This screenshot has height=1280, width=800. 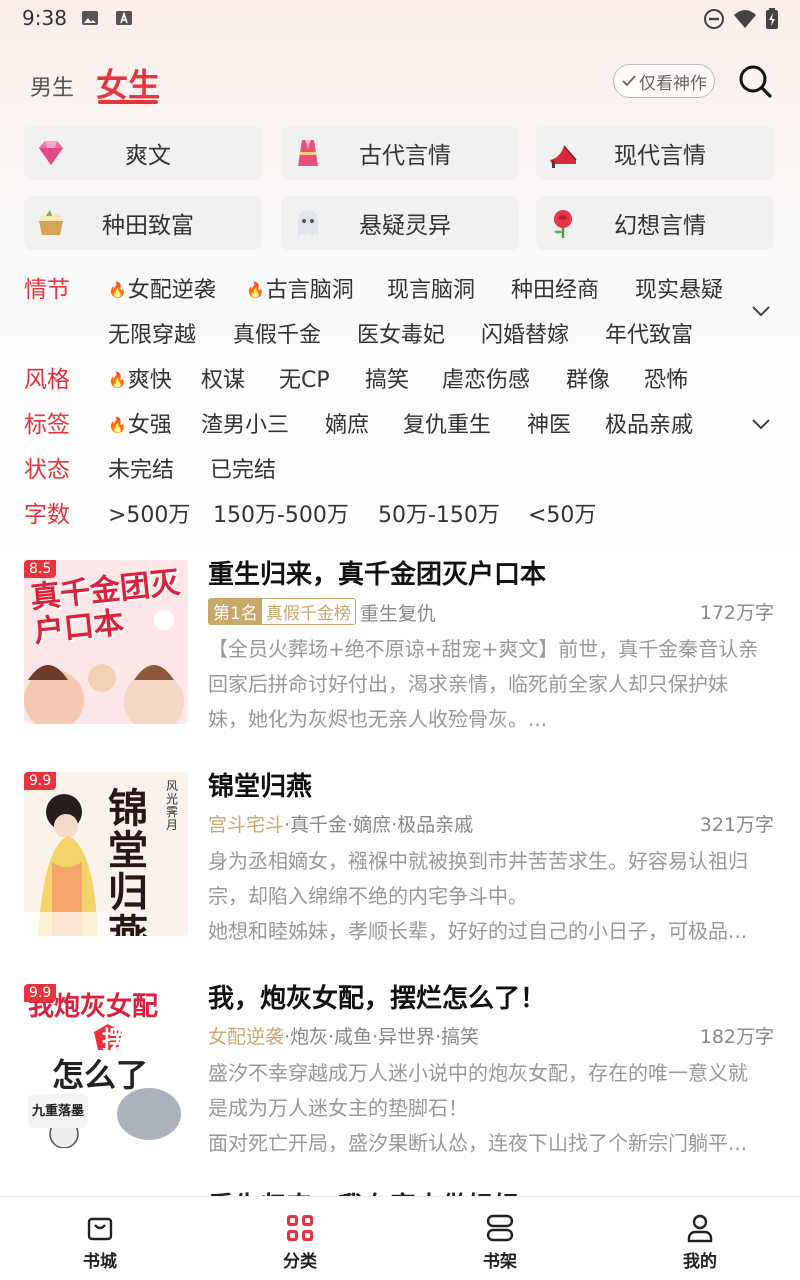 I want to click on filter-chip: 🔥古言脑洞, so click(x=300, y=288).